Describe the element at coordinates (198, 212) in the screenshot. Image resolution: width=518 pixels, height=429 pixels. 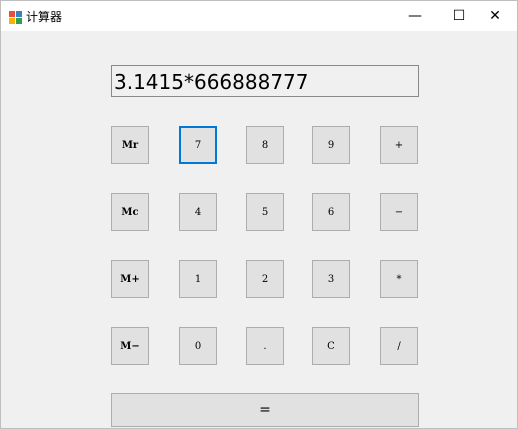
I see `digit-4-button: 4` at that location.